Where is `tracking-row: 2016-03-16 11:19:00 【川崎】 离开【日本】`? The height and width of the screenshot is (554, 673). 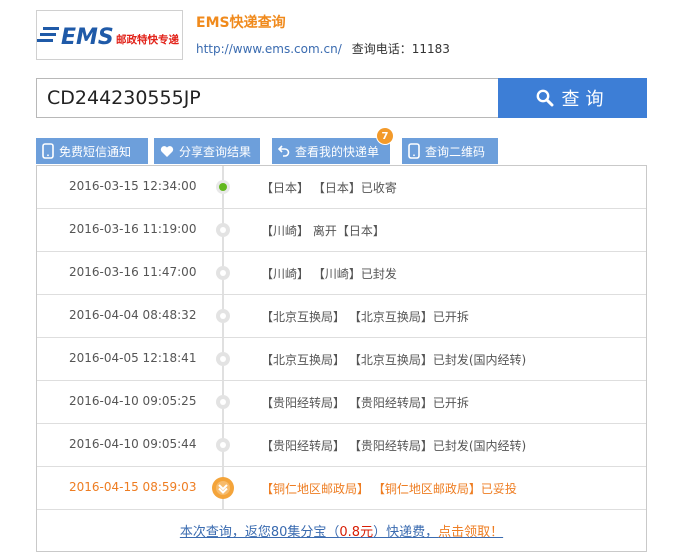
tracking-row: 2016-03-16 11:19:00 【川崎】 离开【日本】 is located at coordinates (341, 230).